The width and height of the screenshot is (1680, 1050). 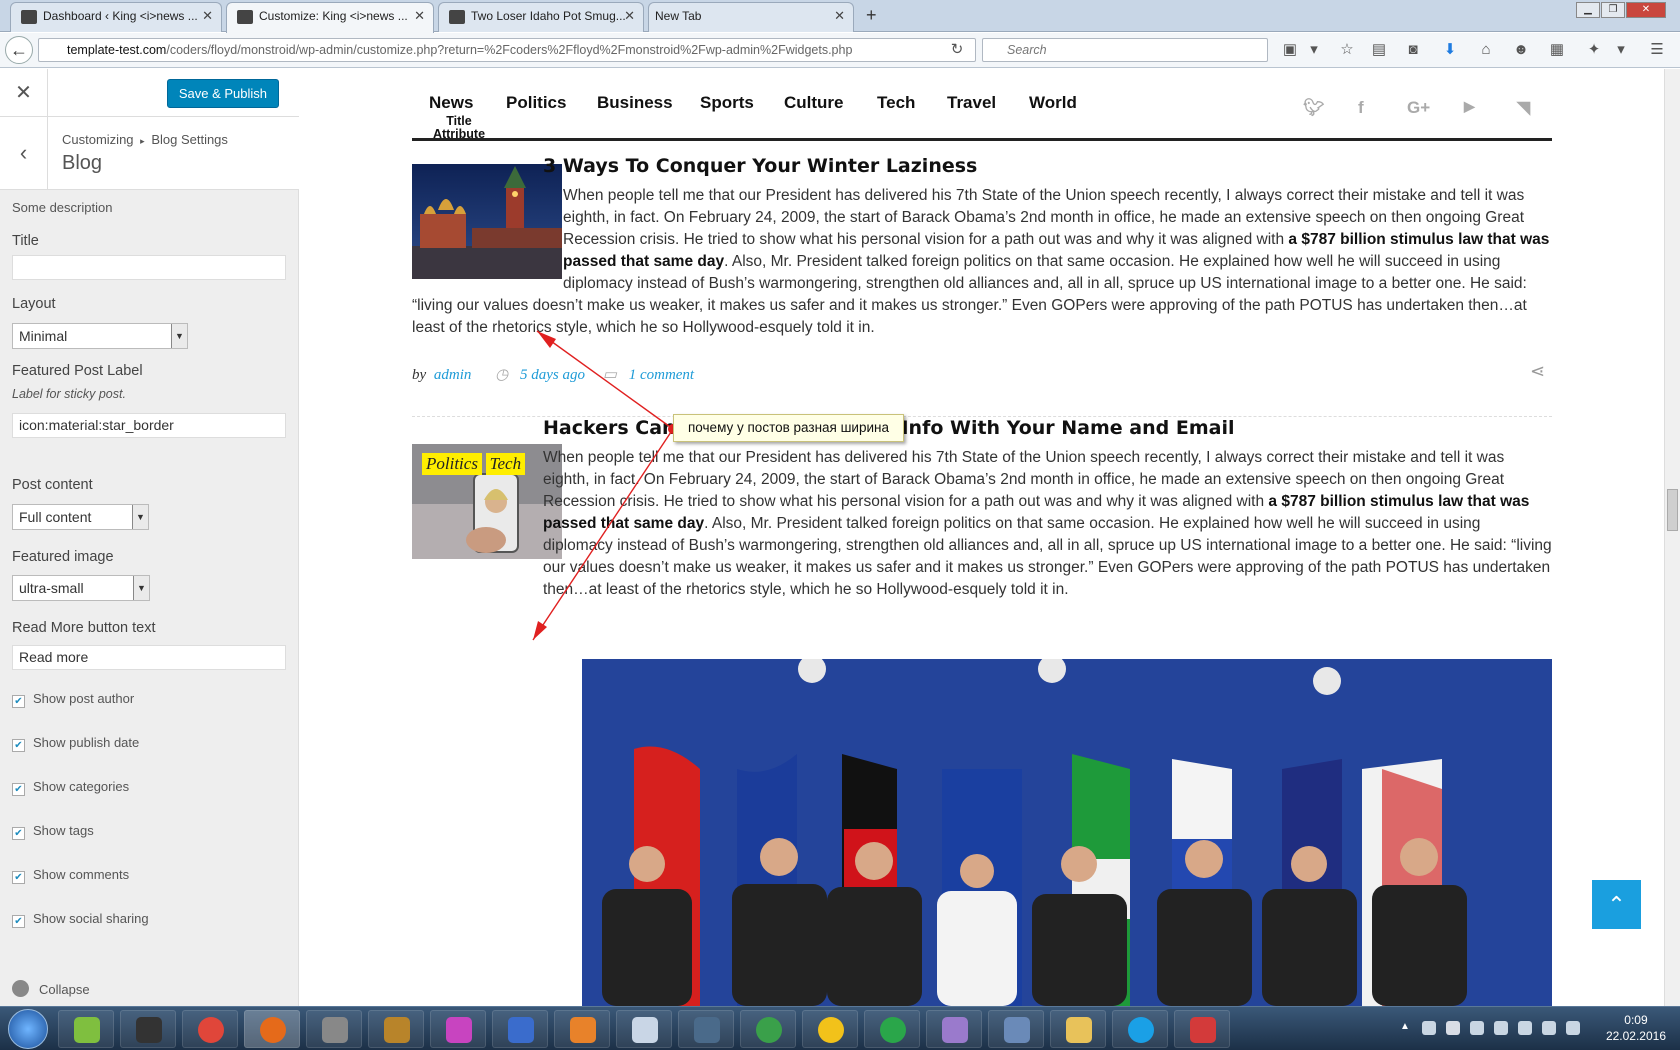 I want to click on scroll-to-top-button: ⌃, so click(x=1616, y=904).